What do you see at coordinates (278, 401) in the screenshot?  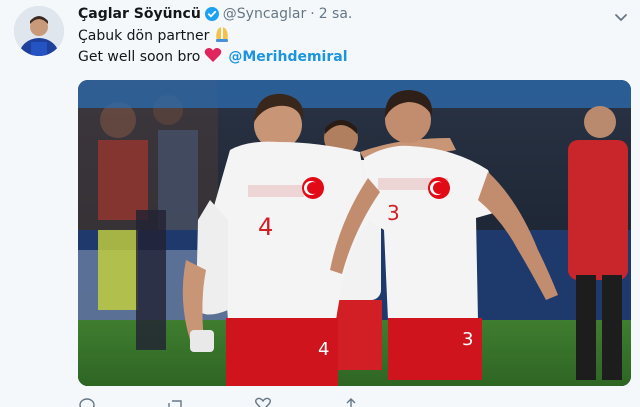 I see `tweet-actions` at bounding box center [278, 401].